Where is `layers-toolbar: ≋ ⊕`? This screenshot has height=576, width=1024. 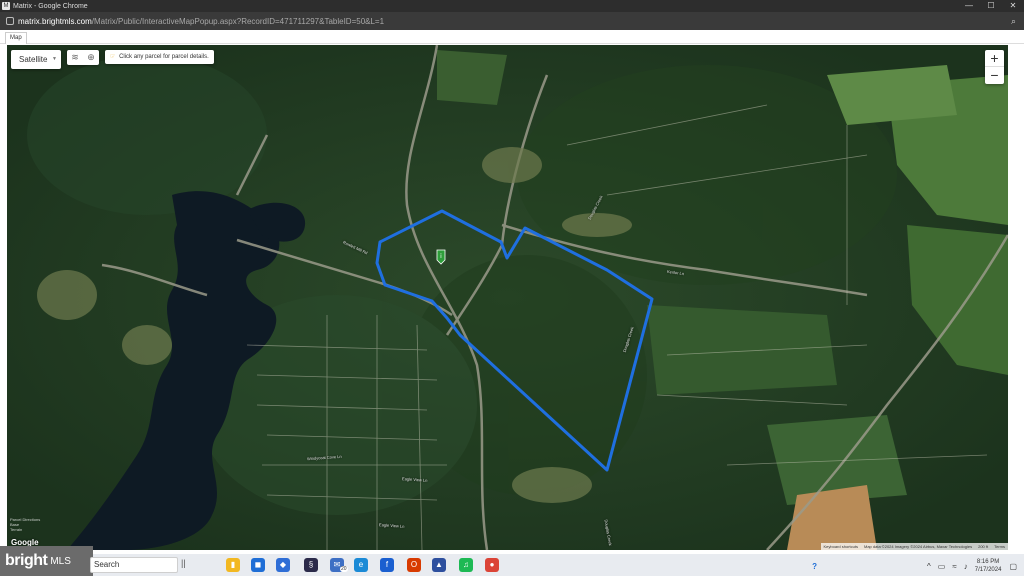 layers-toolbar: ≋ ⊕ is located at coordinates (83, 57).